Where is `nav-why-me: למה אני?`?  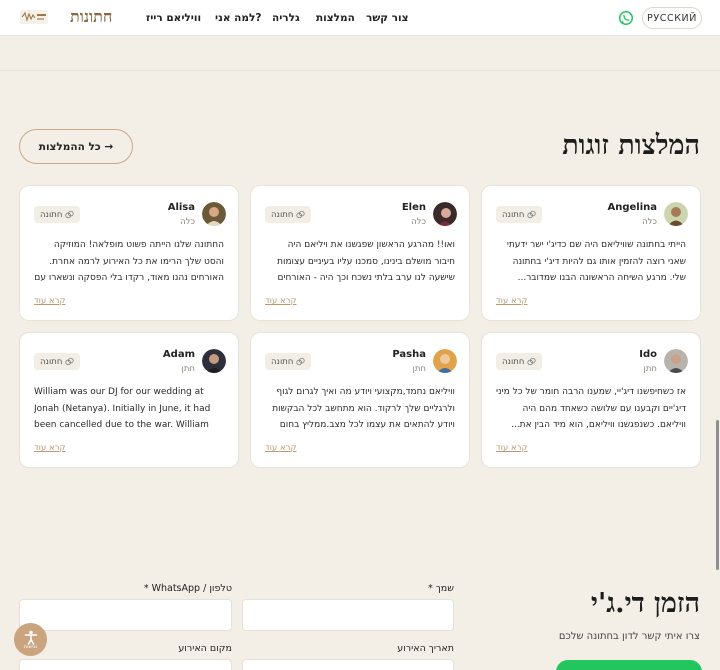 nav-why-me: למה אני? is located at coordinates (238, 18).